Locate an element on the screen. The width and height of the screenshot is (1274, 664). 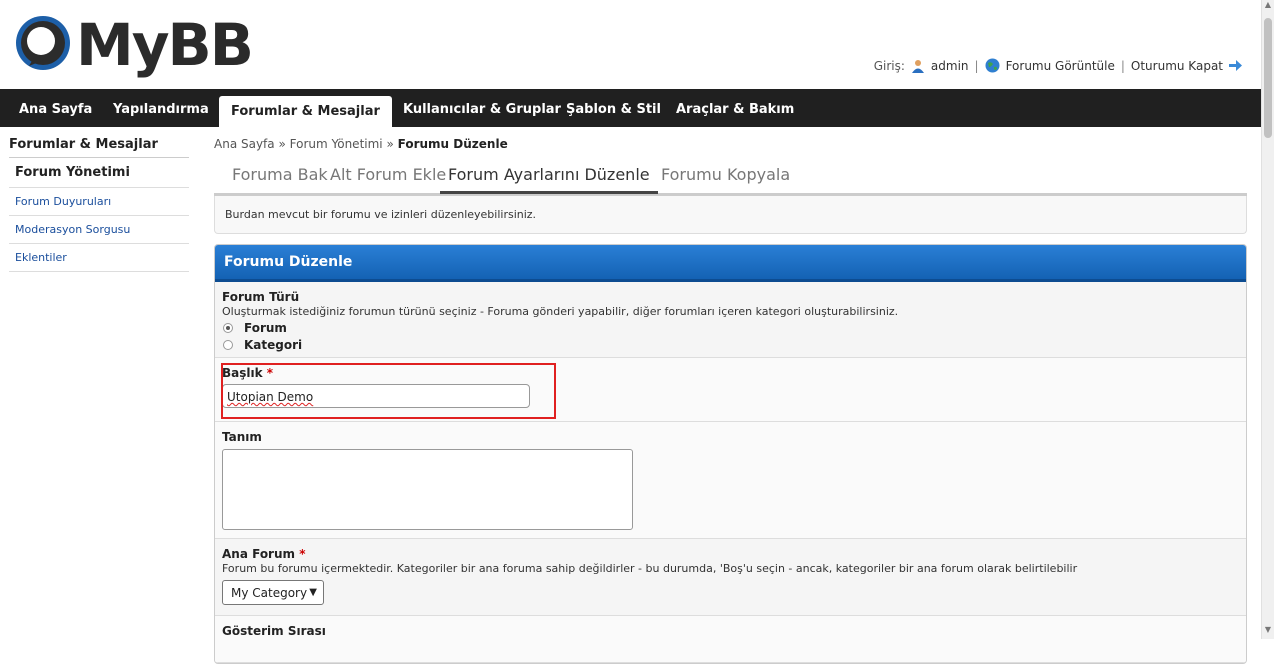
sidebar-item-attachments: Eklentiler is located at coordinates (99, 258).